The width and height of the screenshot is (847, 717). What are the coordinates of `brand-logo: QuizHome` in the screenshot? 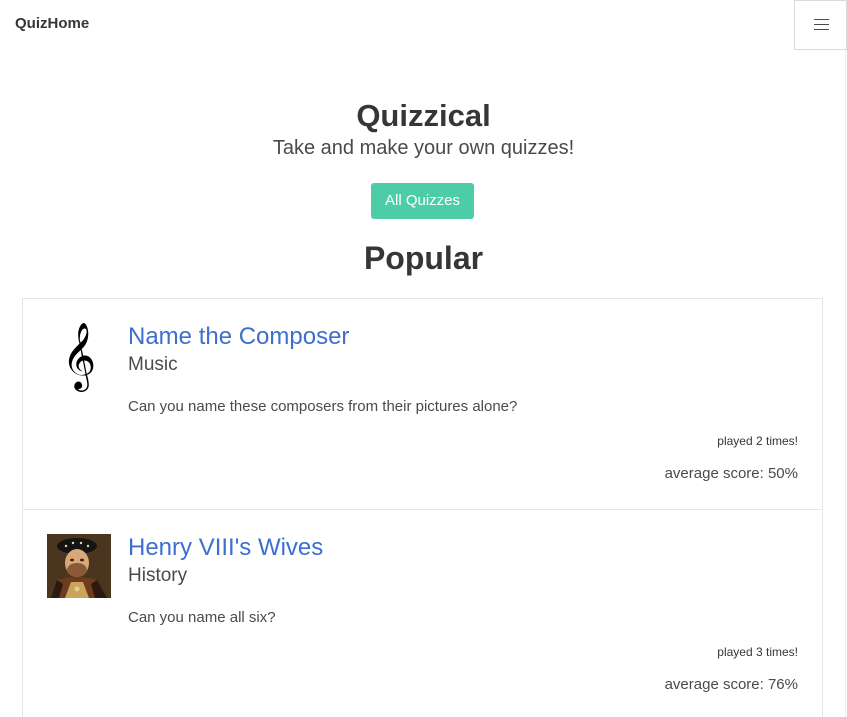 It's located at (52, 23).